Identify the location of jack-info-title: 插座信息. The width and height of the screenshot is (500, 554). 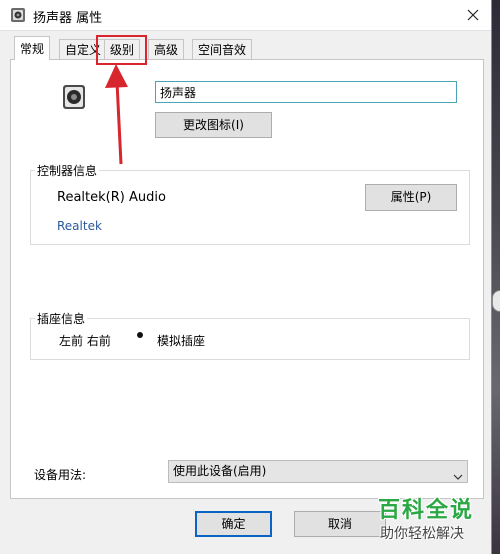
(61, 318).